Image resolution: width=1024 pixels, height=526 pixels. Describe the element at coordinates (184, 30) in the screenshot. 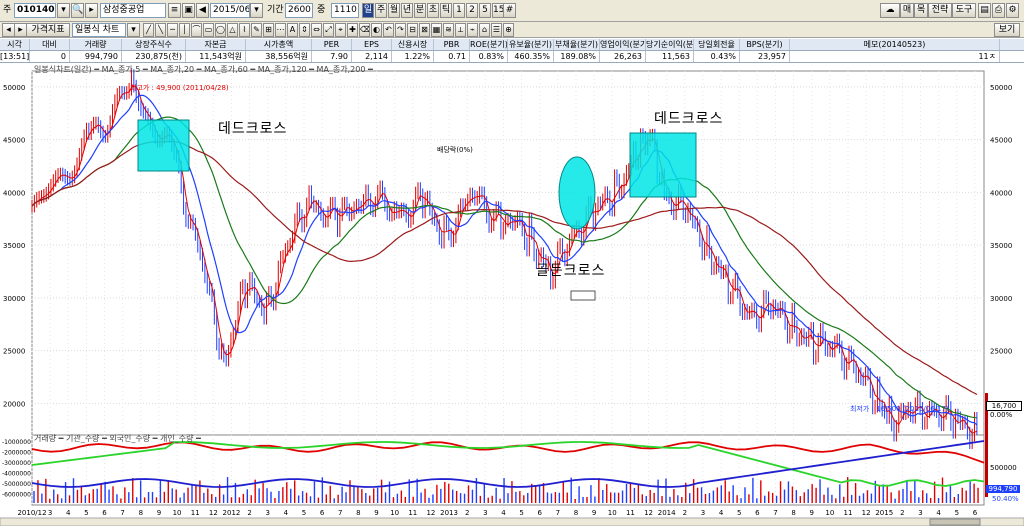

I see `drawing-tool-icon-3: │` at that location.